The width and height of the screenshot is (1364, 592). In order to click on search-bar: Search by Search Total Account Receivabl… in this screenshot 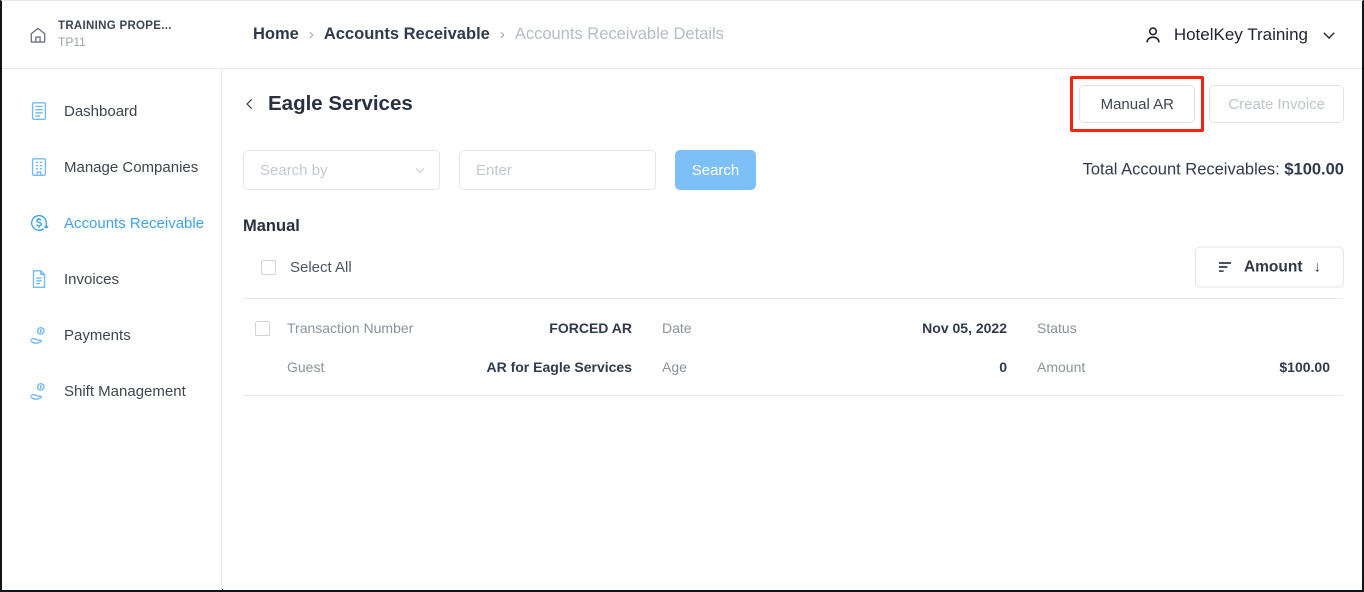, I will do `click(792, 170)`.